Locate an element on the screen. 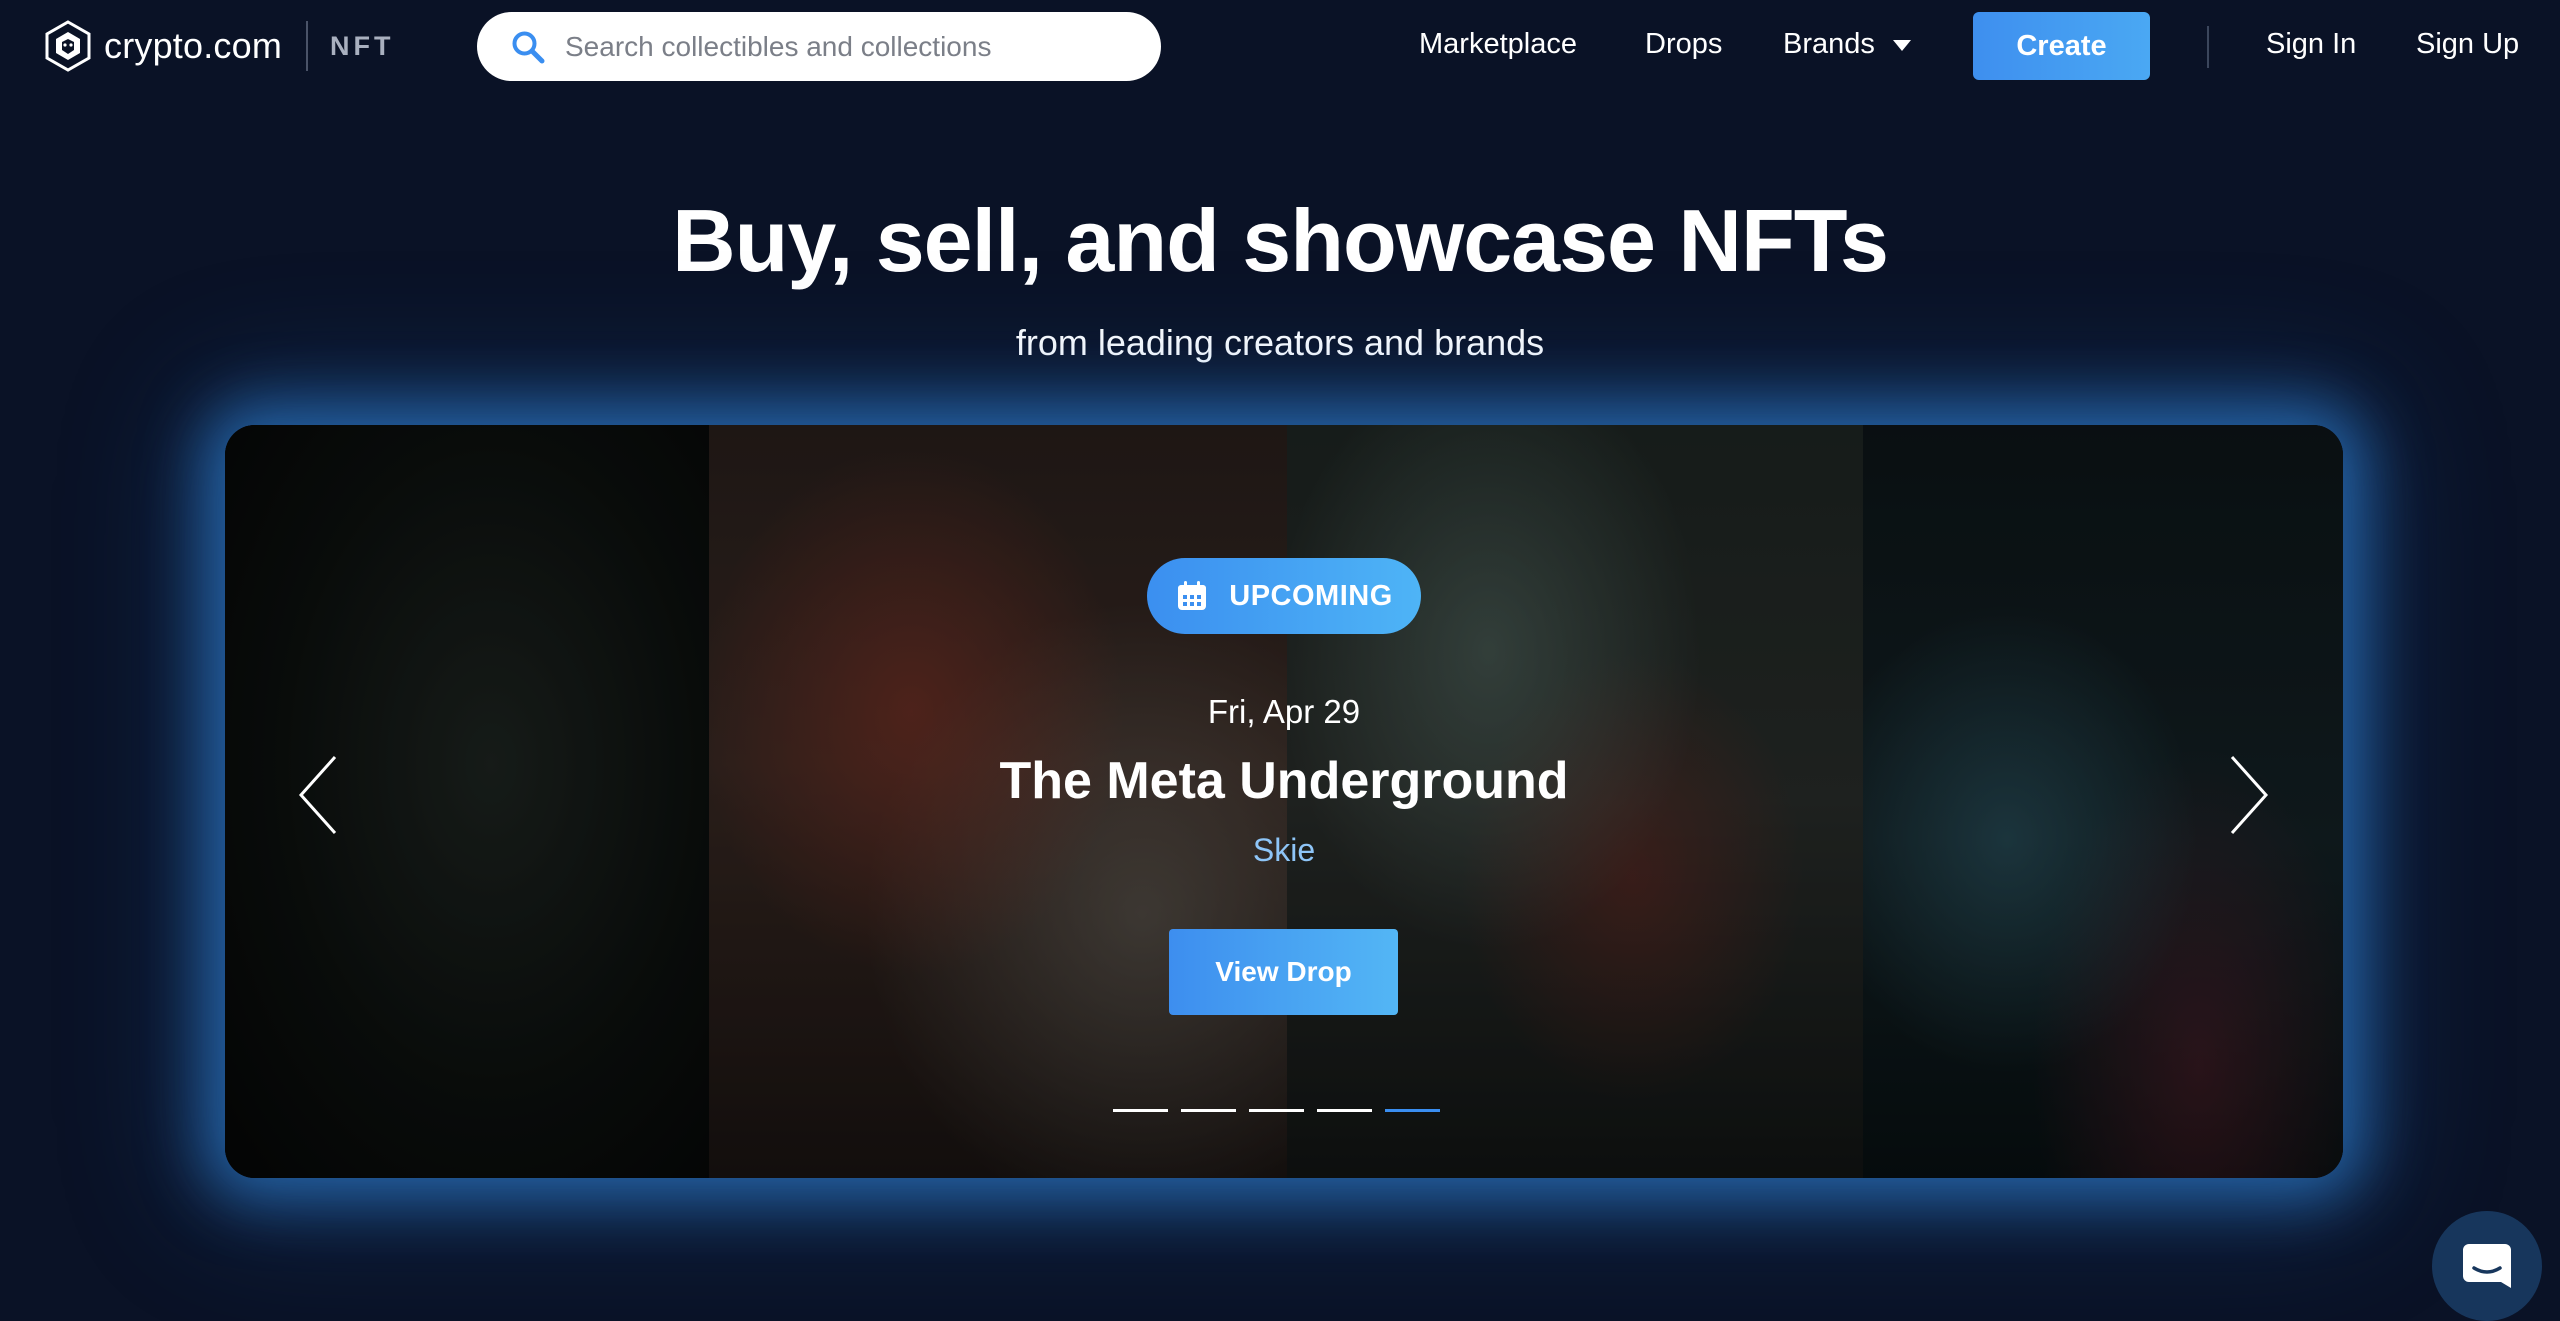 The width and height of the screenshot is (2560, 1321). hero-subtitle: from leading creators and brands is located at coordinates (1280, 342).